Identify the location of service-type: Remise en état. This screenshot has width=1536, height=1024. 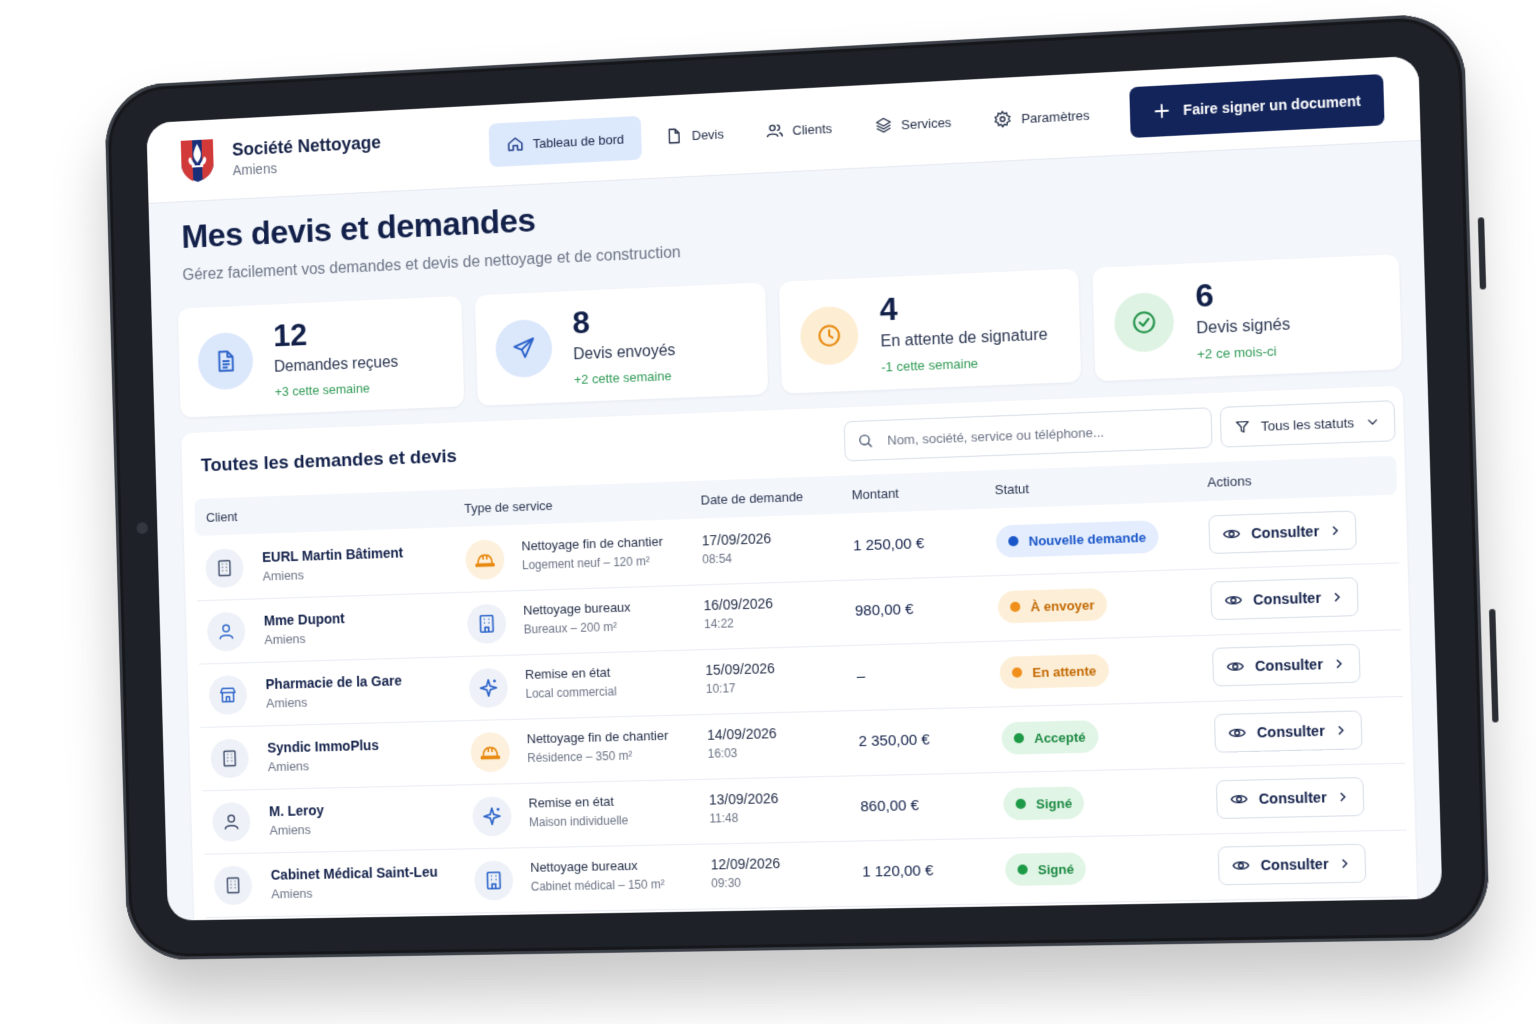
(567, 673).